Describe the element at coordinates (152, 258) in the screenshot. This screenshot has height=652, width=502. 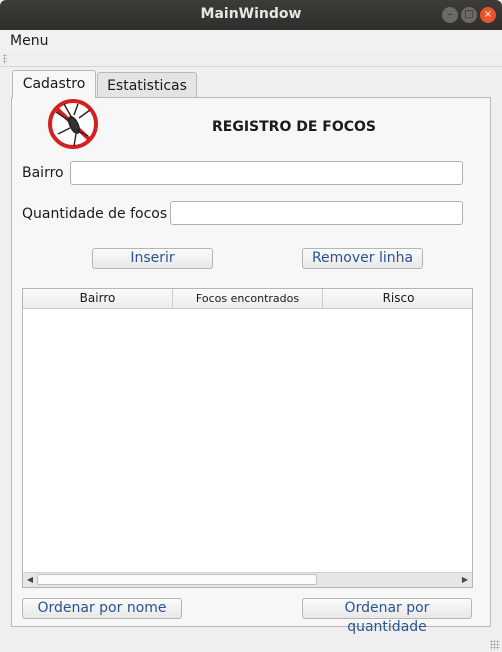
I see `inserir-button: Inserir` at that location.